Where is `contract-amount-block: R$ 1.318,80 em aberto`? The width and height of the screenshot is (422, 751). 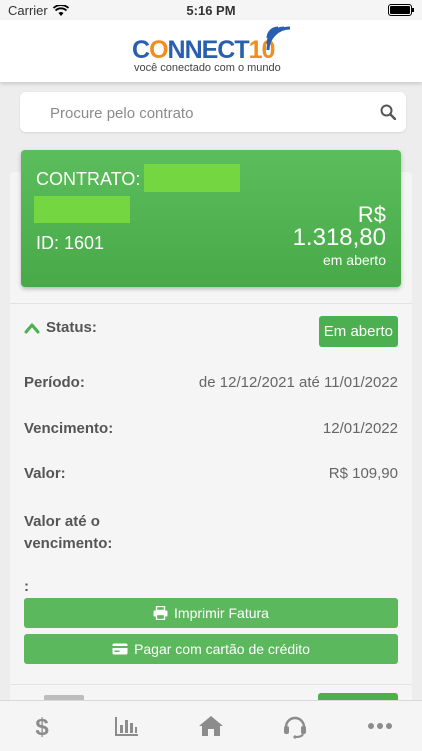
contract-amount-block: R$ 1.318,80 em aberto is located at coordinates (339, 235).